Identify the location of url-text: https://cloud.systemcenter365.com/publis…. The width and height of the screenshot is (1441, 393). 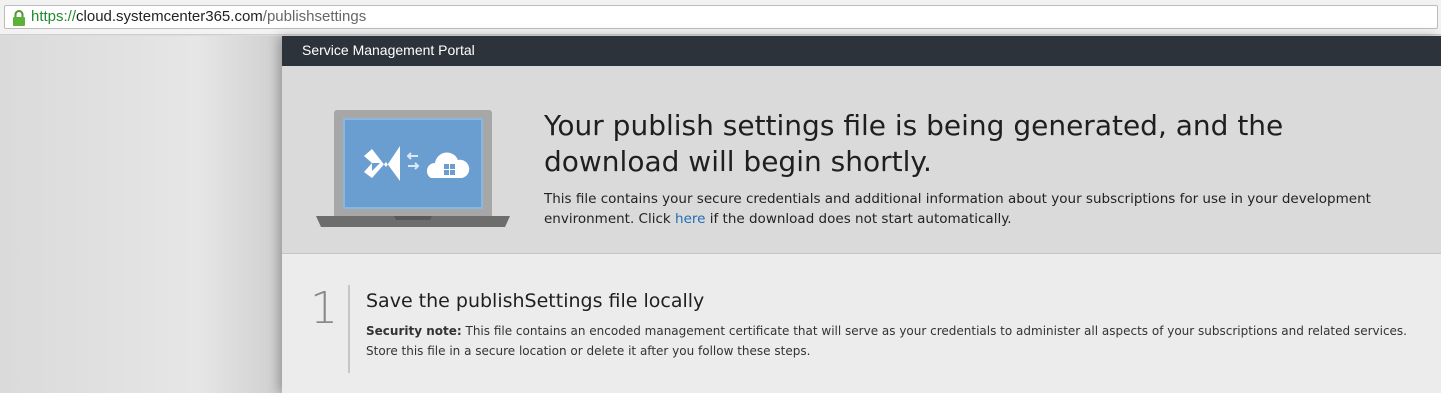
(199, 16).